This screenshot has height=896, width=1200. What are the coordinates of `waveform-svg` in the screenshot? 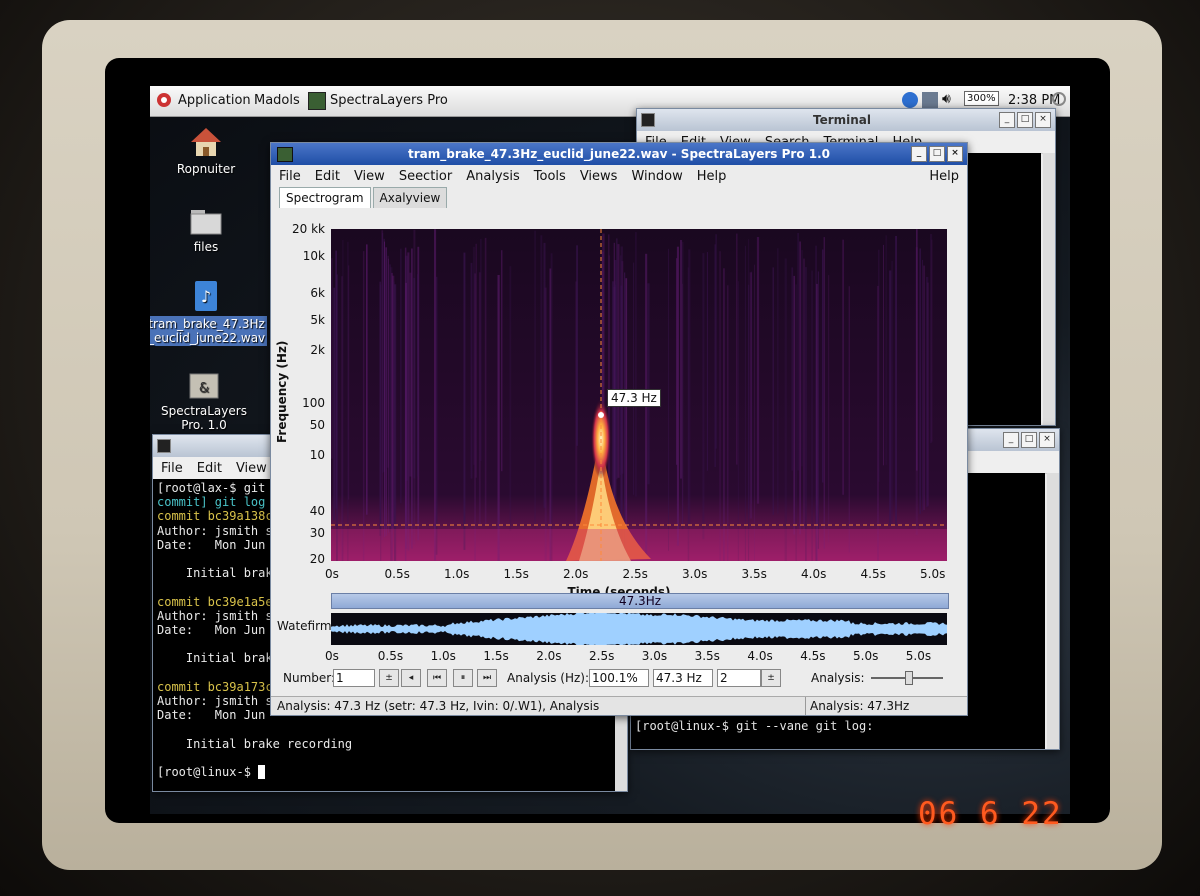 It's located at (639, 629).